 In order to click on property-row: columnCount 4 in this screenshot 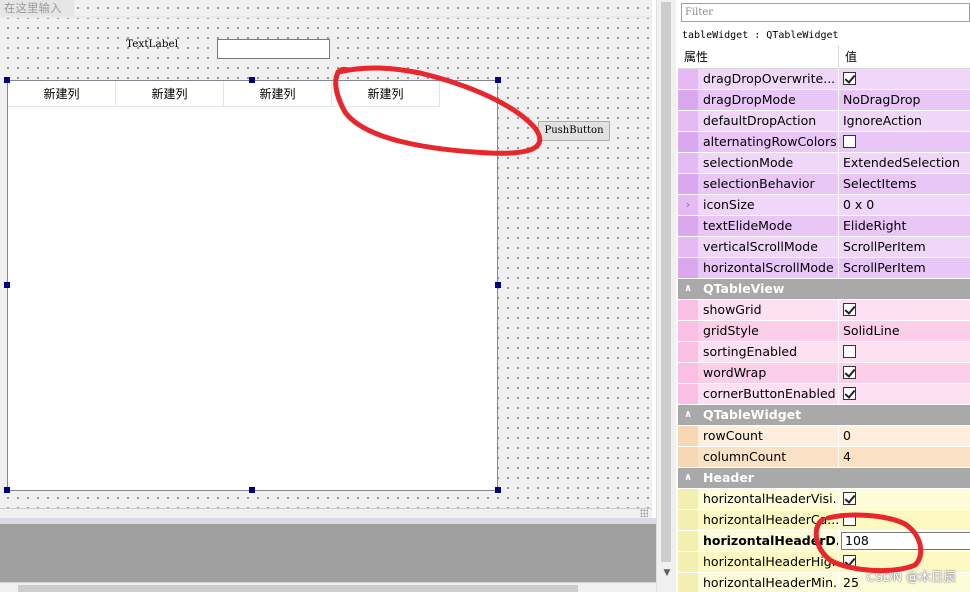, I will do `click(824, 457)`.